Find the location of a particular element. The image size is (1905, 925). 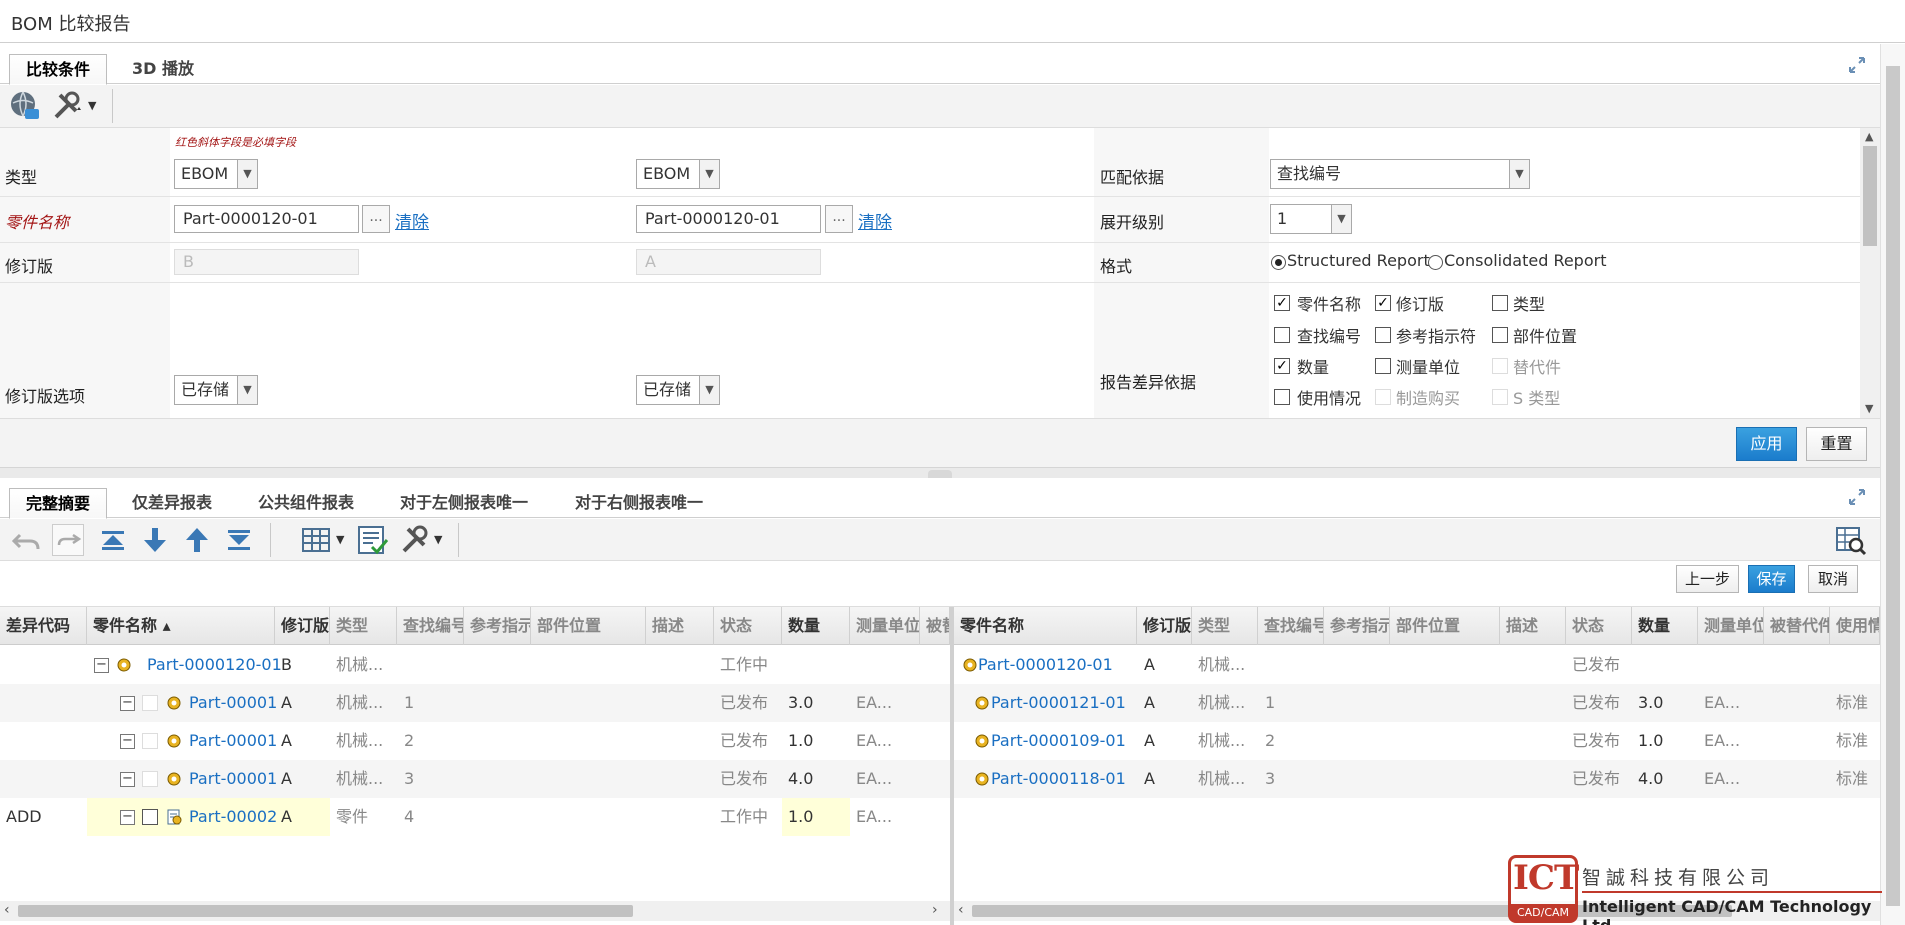

type-right-select: EBOM ▼ is located at coordinates (678, 174).